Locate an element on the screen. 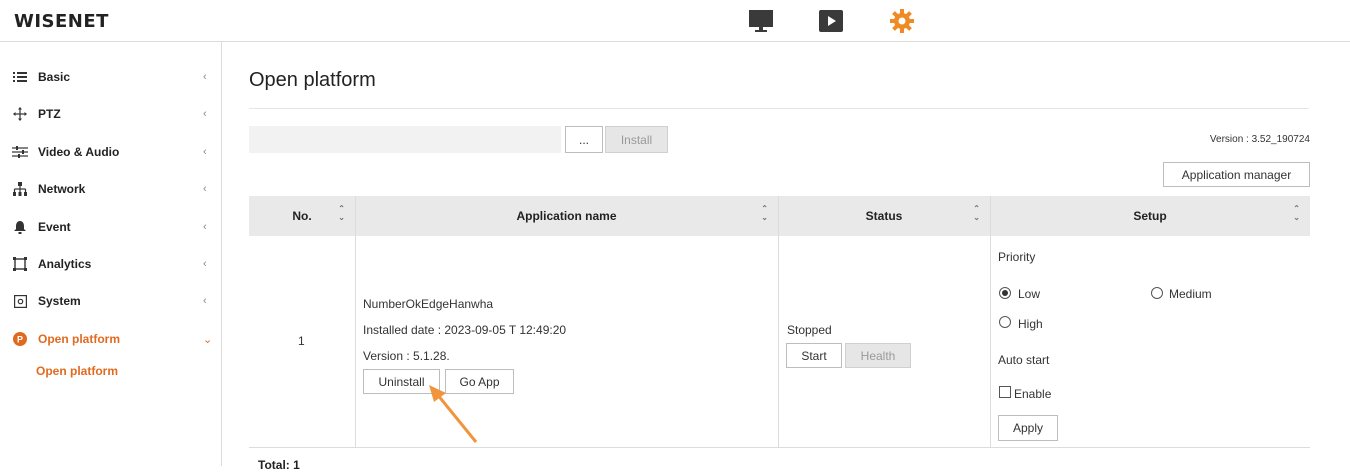 This screenshot has width=1350, height=472. system-icon is located at coordinates (20, 301).